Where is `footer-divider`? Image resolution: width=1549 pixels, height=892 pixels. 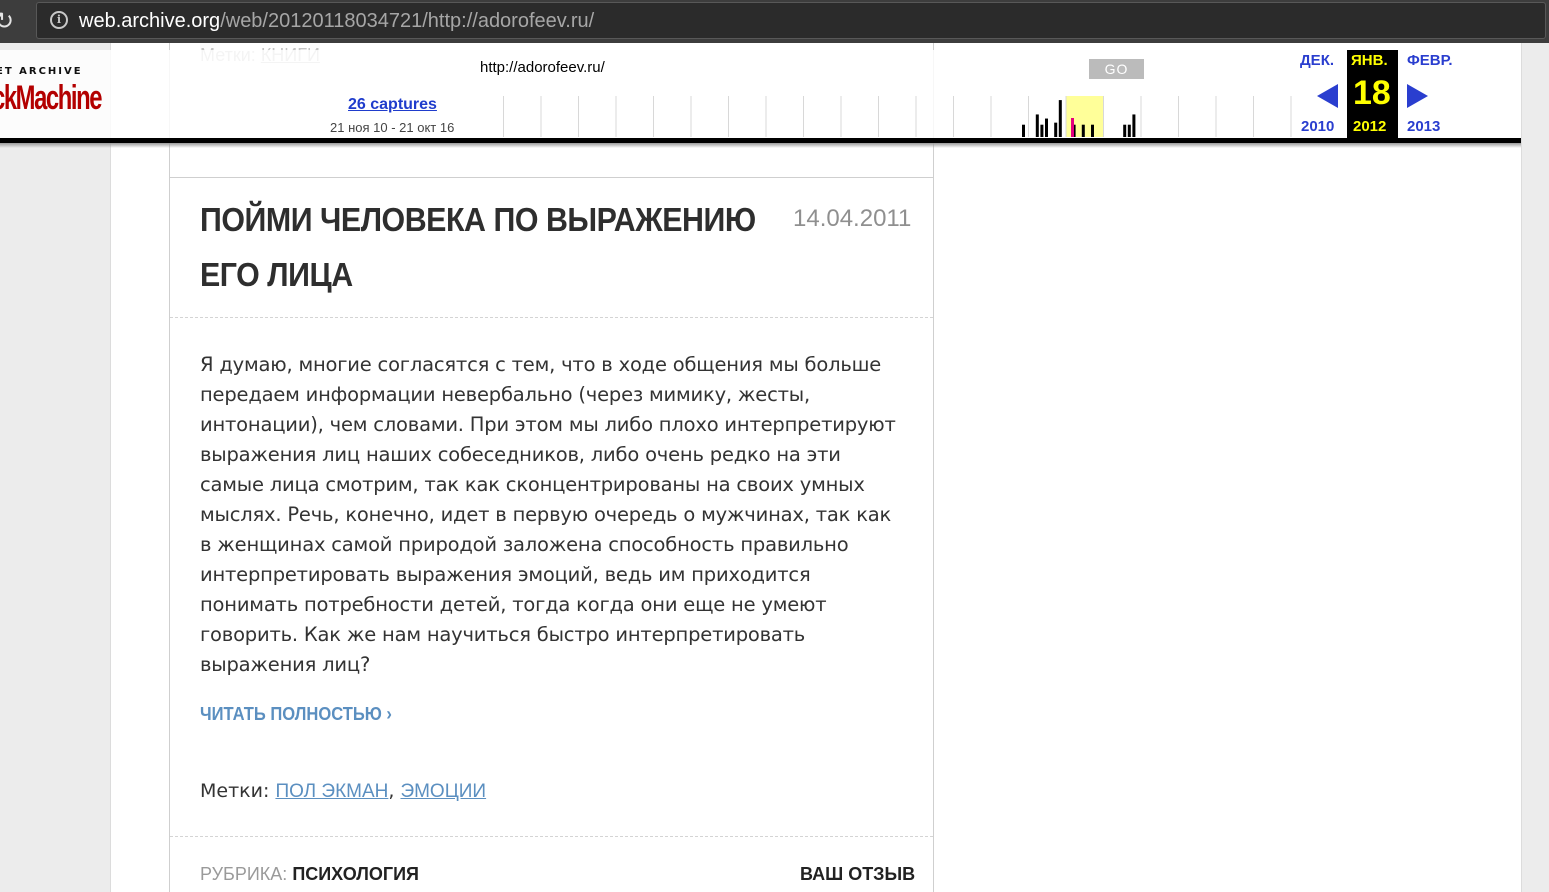 footer-divider is located at coordinates (551, 836).